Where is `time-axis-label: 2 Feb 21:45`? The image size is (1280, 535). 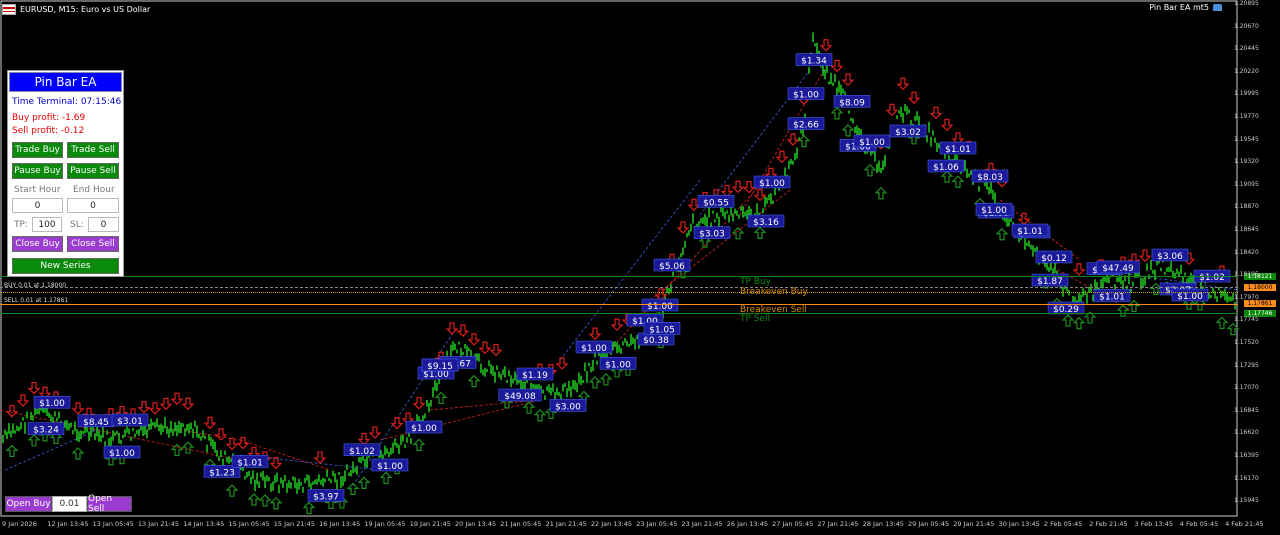
time-axis-label: 2 Feb 21:45 is located at coordinates (1108, 524).